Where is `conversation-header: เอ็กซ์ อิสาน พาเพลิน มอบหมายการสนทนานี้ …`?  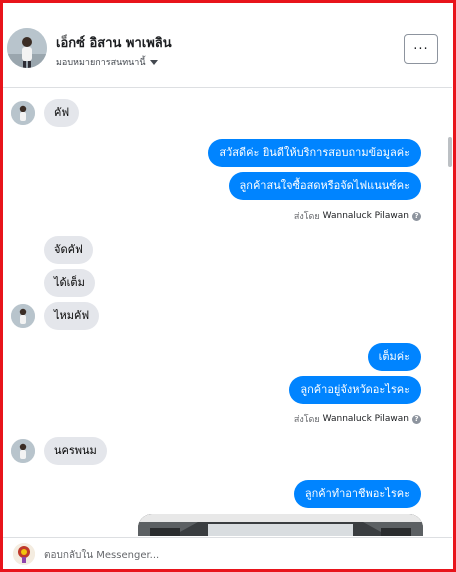 conversation-header: เอ็กซ์ อิสาน พาเพลิน มอบหมายการสนทนานี้ … is located at coordinates (227, 45).